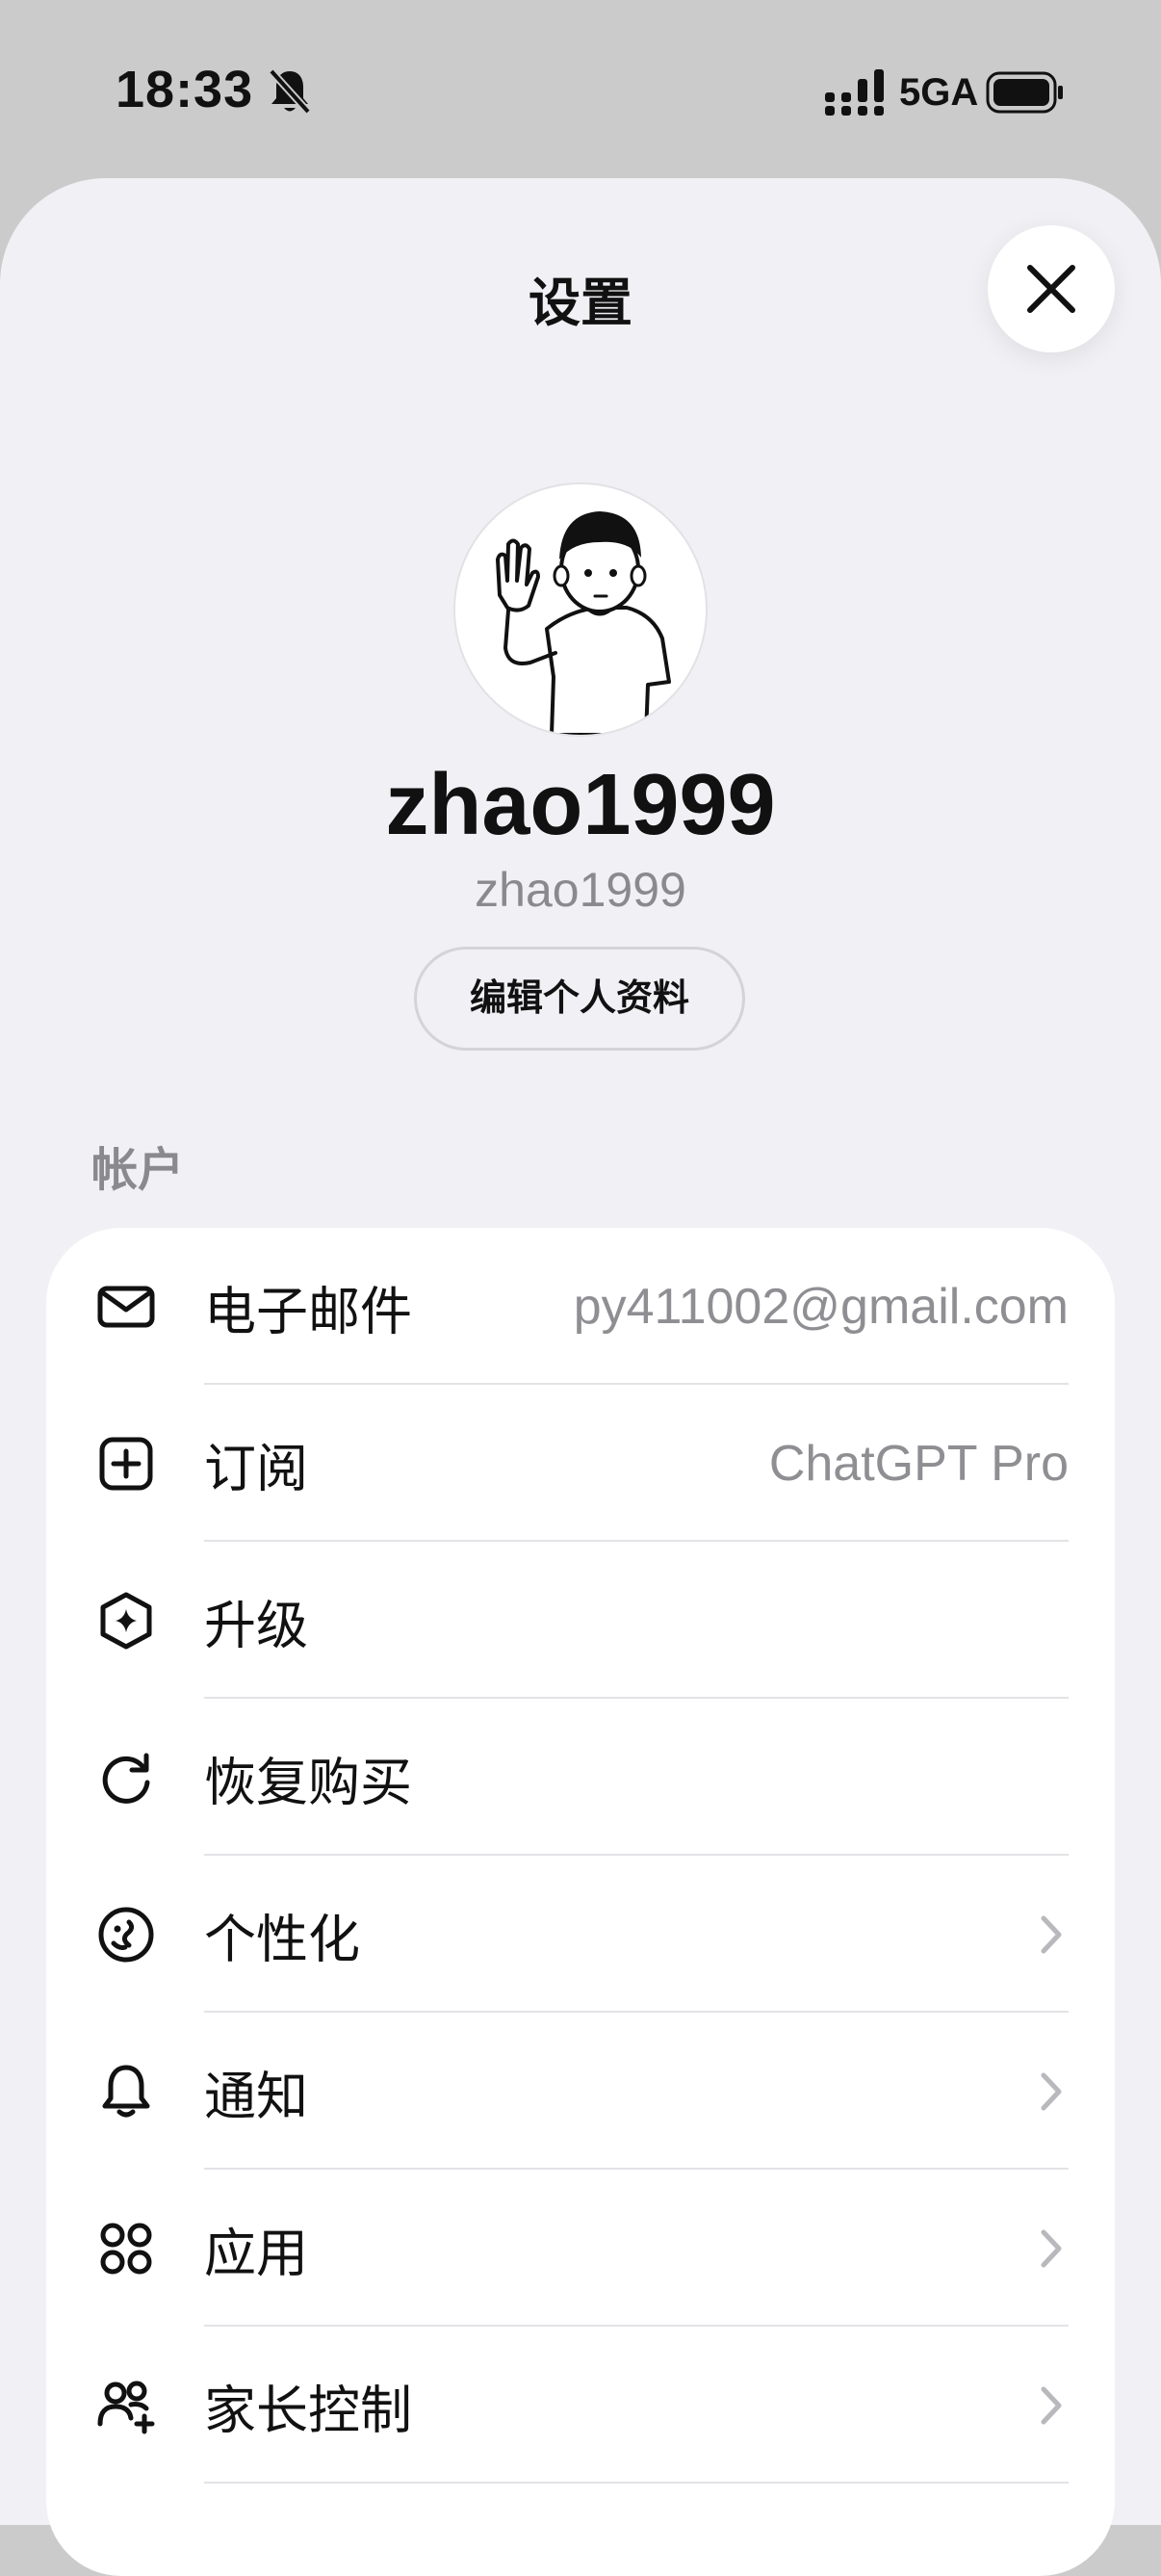 The width and height of the screenshot is (1161, 2576). What do you see at coordinates (185, 89) in the screenshot?
I see `status-time: 18:33` at bounding box center [185, 89].